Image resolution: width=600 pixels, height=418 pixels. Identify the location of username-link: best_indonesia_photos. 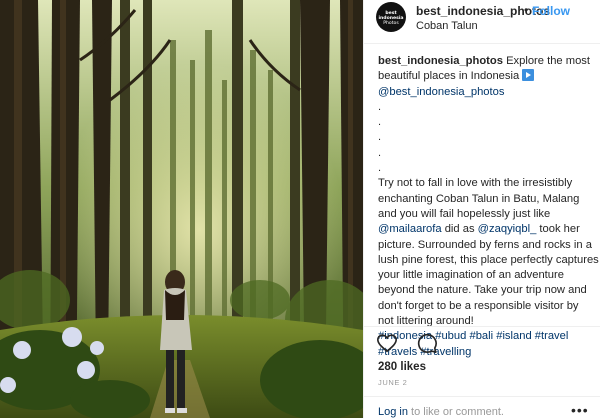
(483, 11).